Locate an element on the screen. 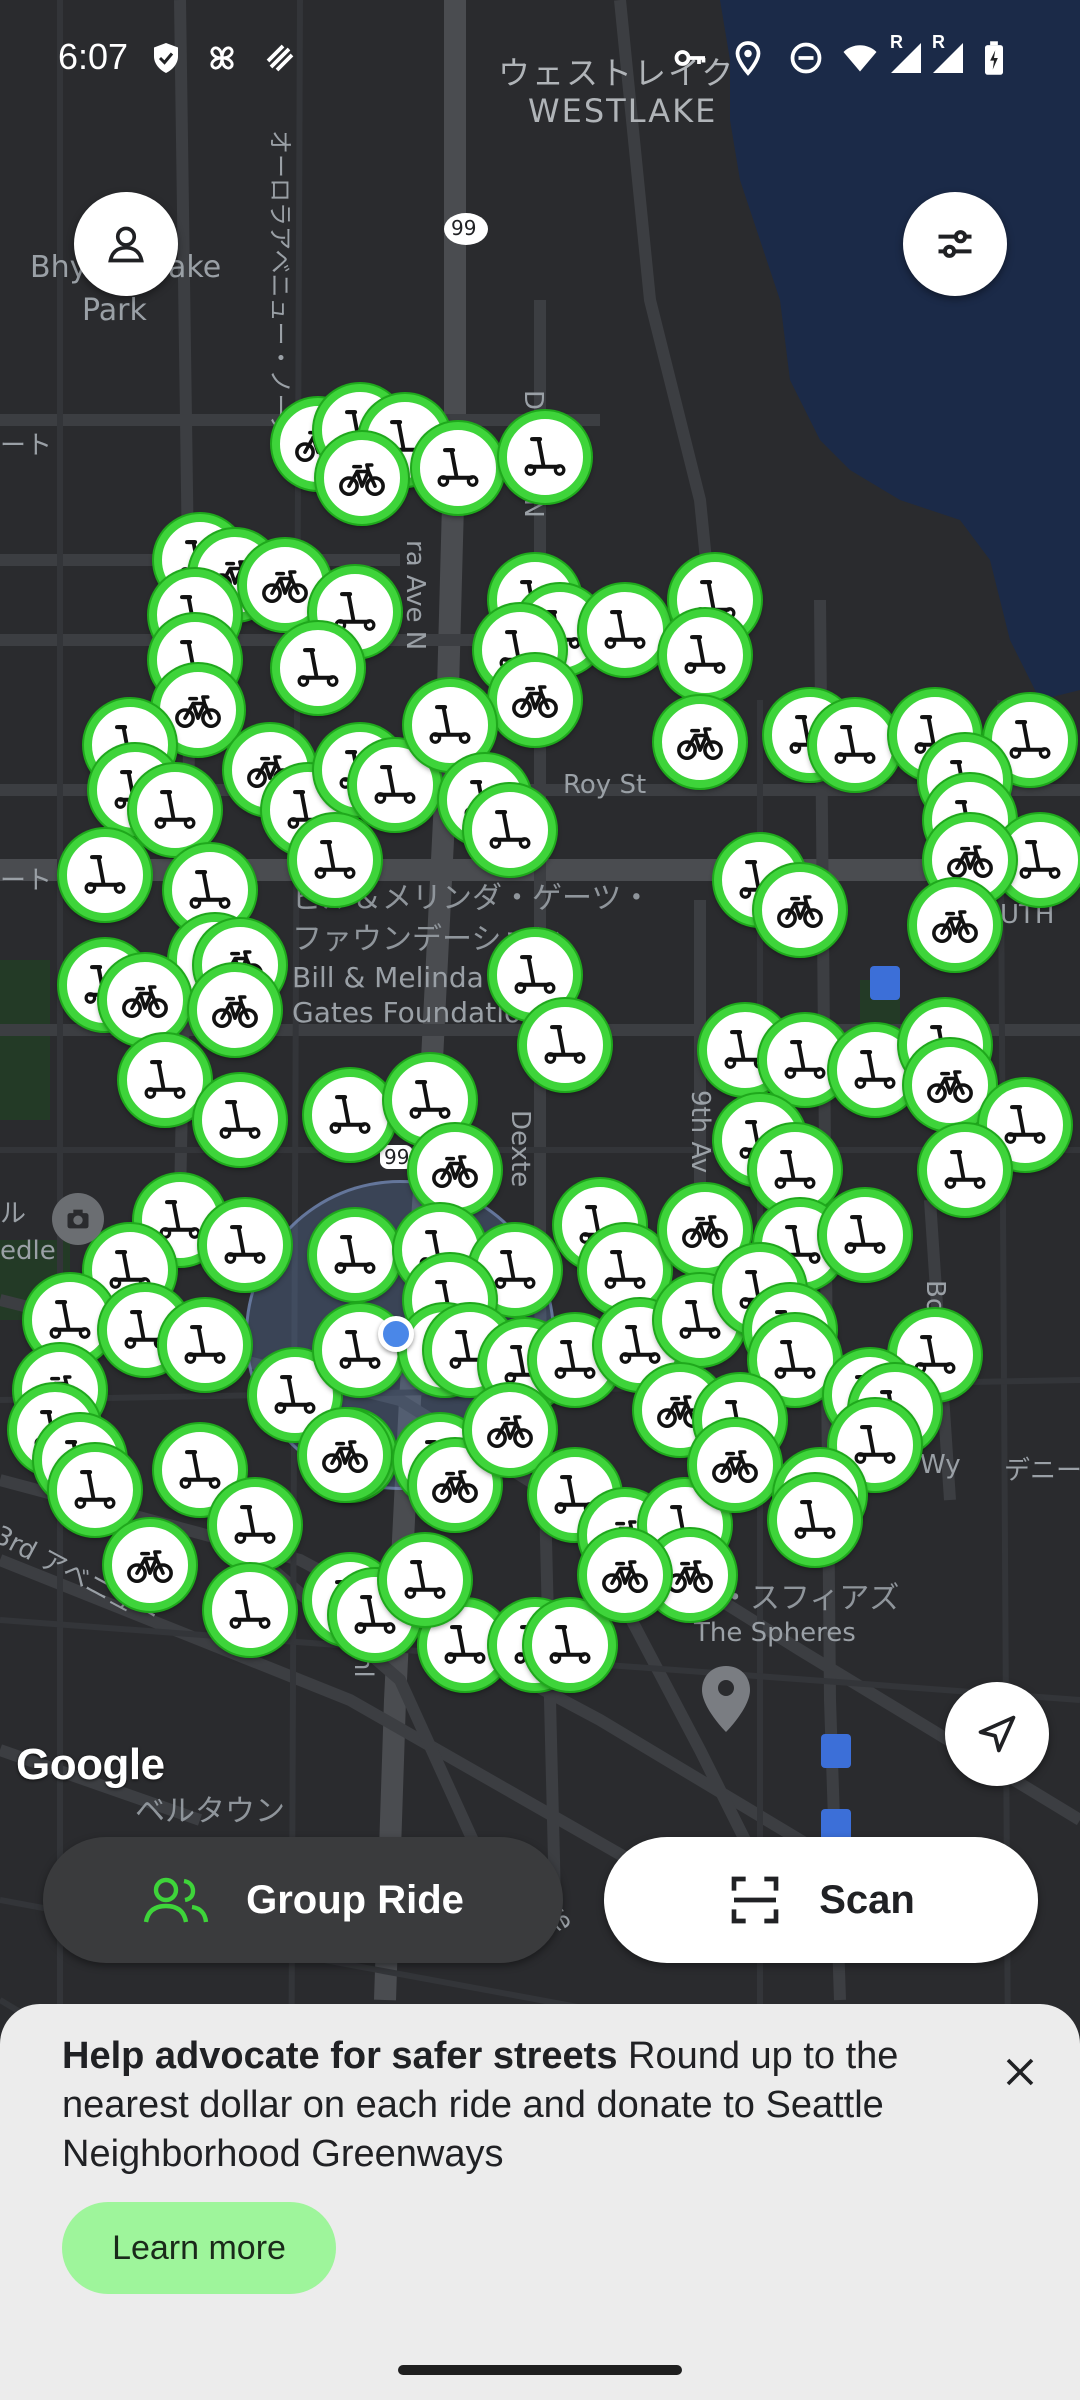 The width and height of the screenshot is (1080, 2400). wifi-icon is located at coordinates (860, 58).